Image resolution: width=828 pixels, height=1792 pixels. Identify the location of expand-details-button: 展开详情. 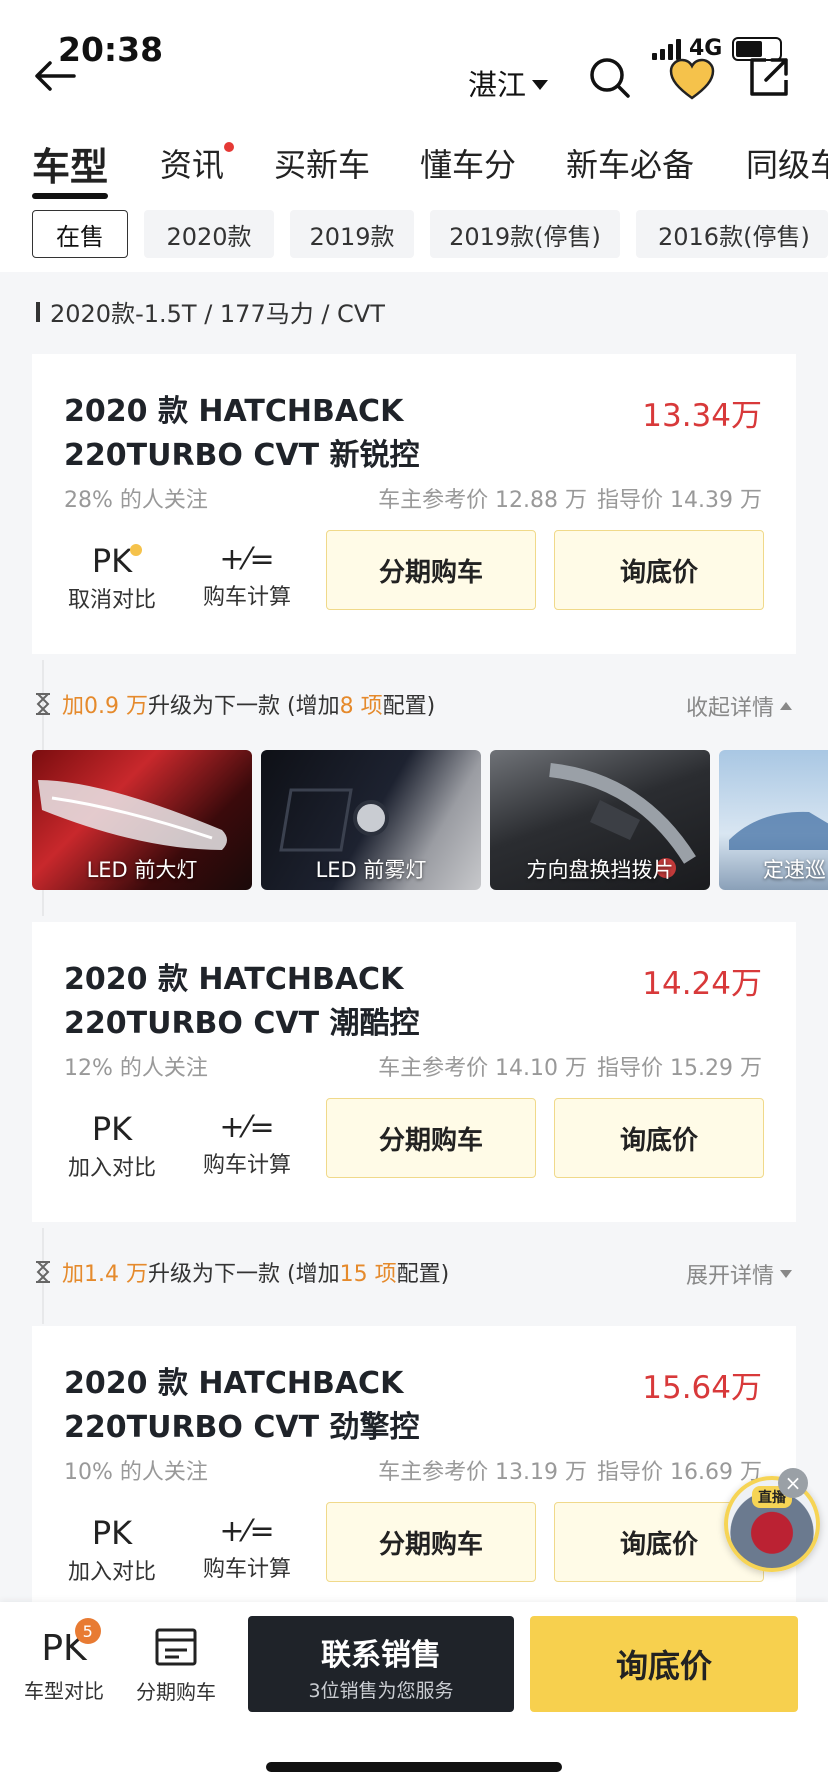
(739, 1274).